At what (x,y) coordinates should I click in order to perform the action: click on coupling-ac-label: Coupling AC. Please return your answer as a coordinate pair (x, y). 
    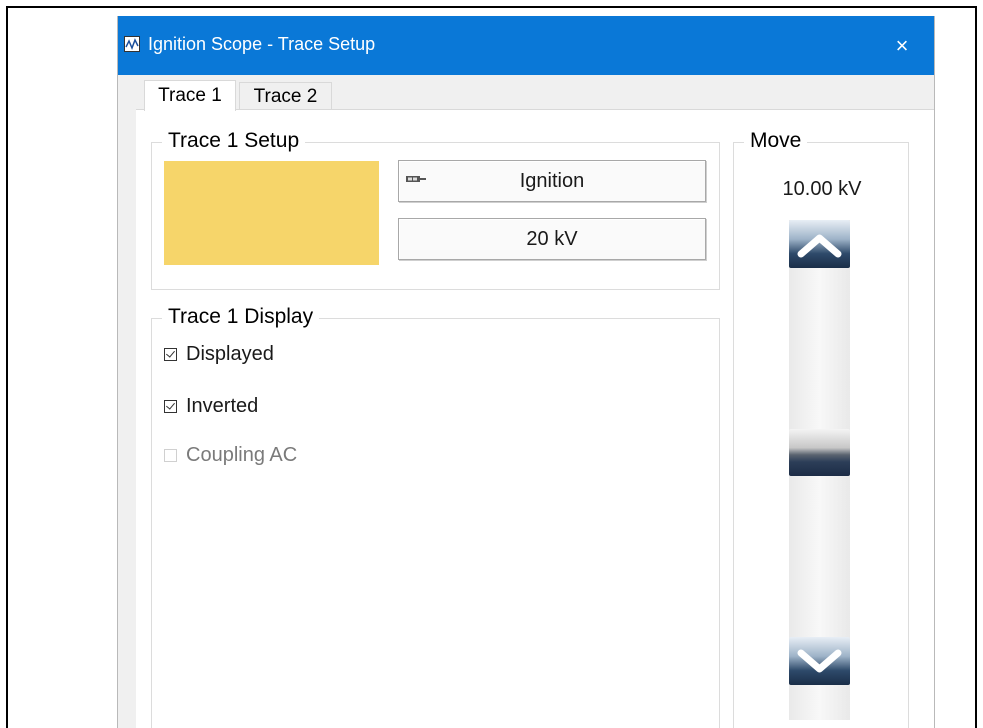
    Looking at the image, I should click on (242, 455).